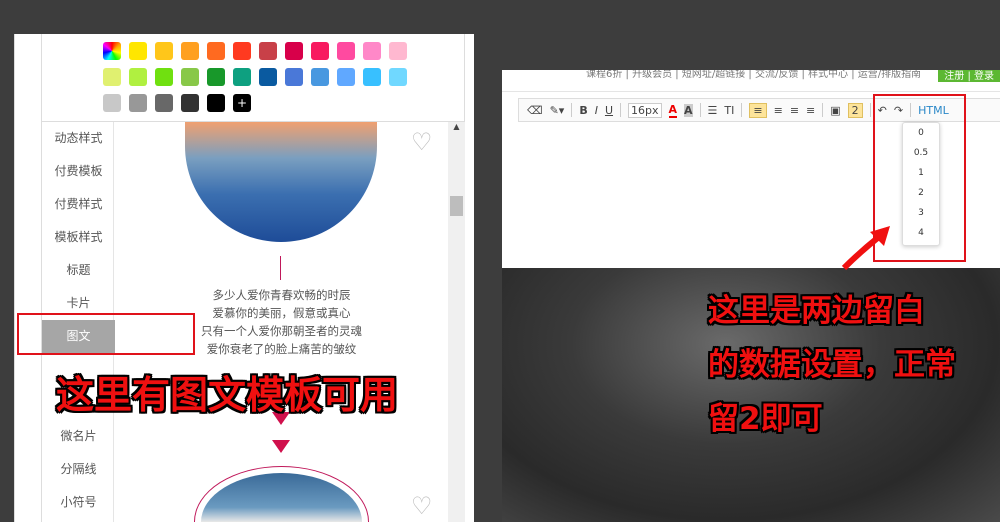 The height and width of the screenshot is (522, 1000). What do you see at coordinates (78, 469) in the screenshot?
I see `sidebar-item: 分隔线` at bounding box center [78, 469].